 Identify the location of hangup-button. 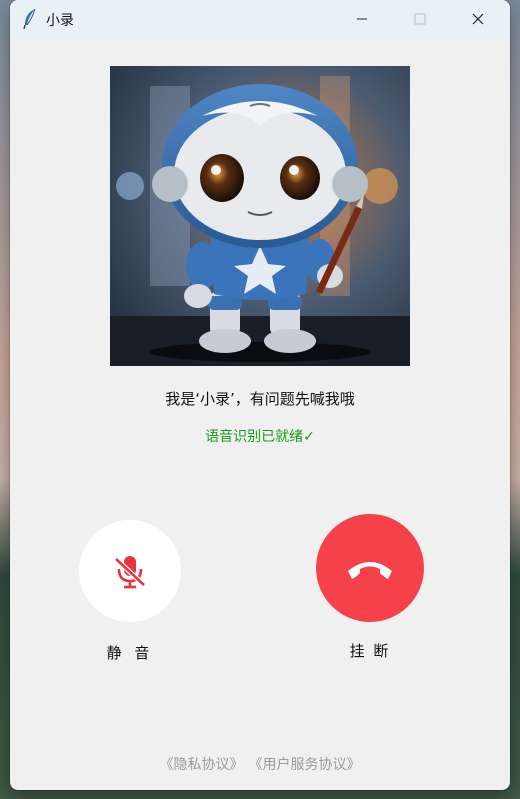
(370, 568).